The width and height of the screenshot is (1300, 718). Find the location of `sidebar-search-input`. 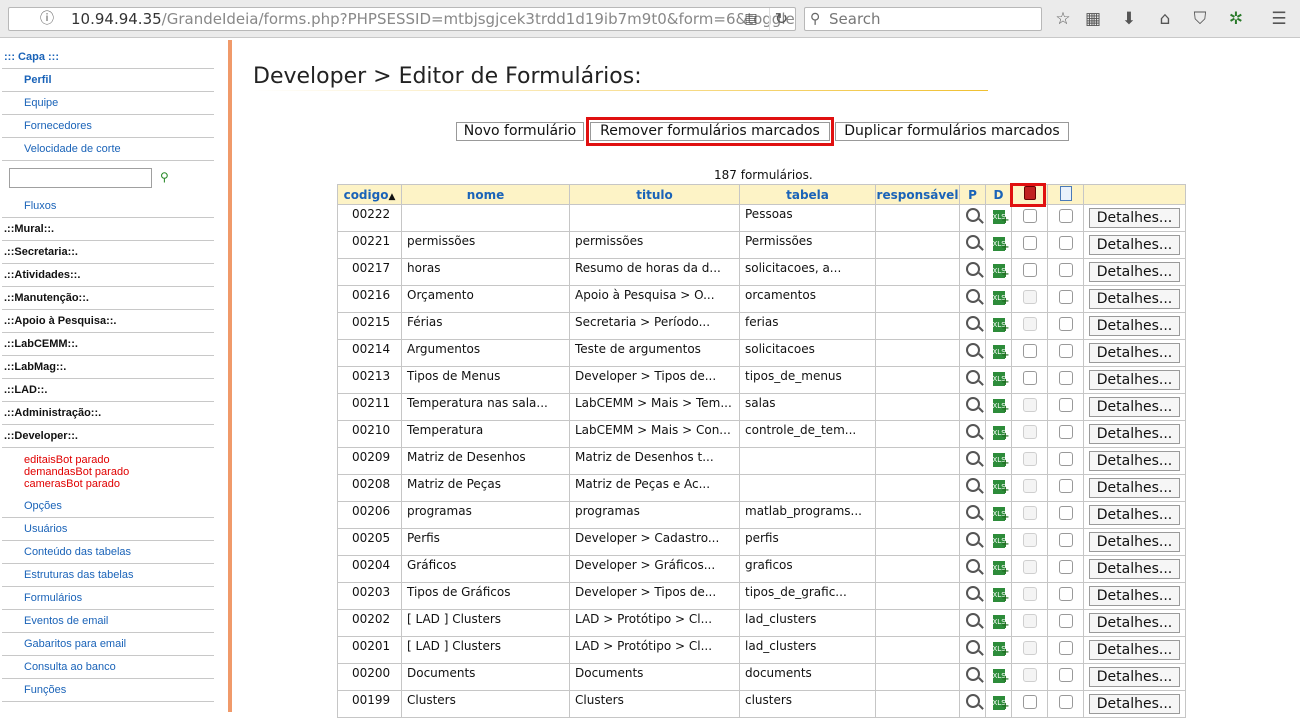

sidebar-search-input is located at coordinates (80, 178).